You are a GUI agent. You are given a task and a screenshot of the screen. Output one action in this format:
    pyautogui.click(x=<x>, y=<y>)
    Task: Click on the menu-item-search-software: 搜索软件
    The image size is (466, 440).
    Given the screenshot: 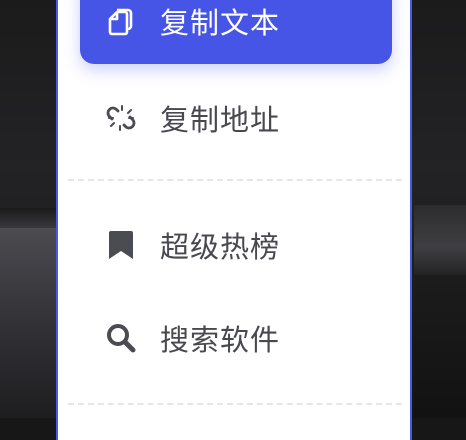 What is the action you would take?
    pyautogui.click(x=236, y=338)
    